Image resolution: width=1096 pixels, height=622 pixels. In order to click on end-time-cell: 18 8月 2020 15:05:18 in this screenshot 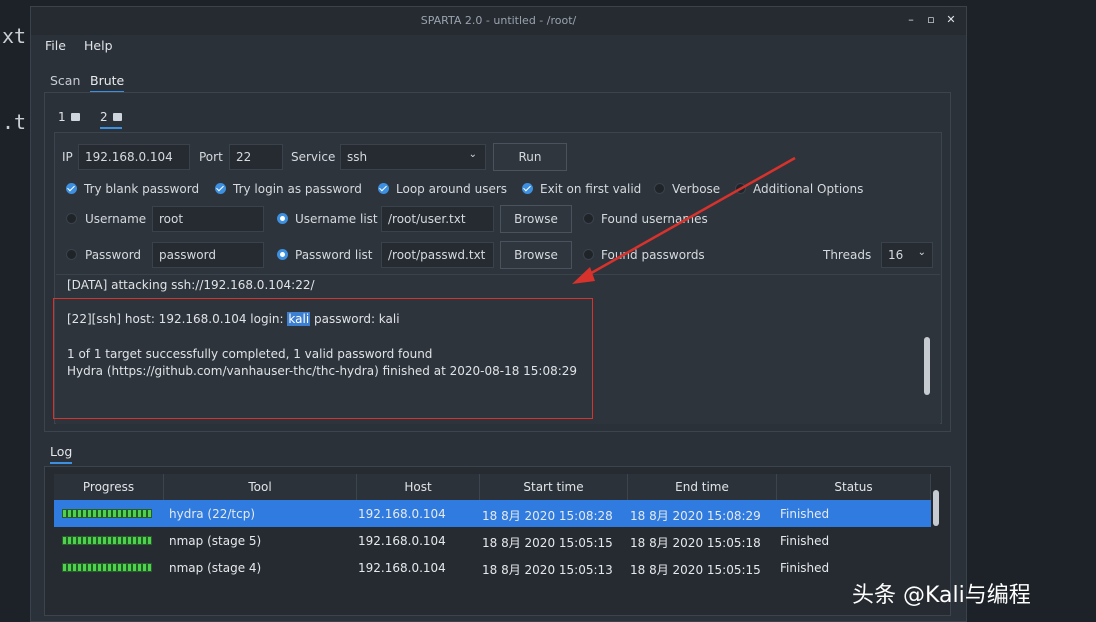, I will do `click(695, 543)`.